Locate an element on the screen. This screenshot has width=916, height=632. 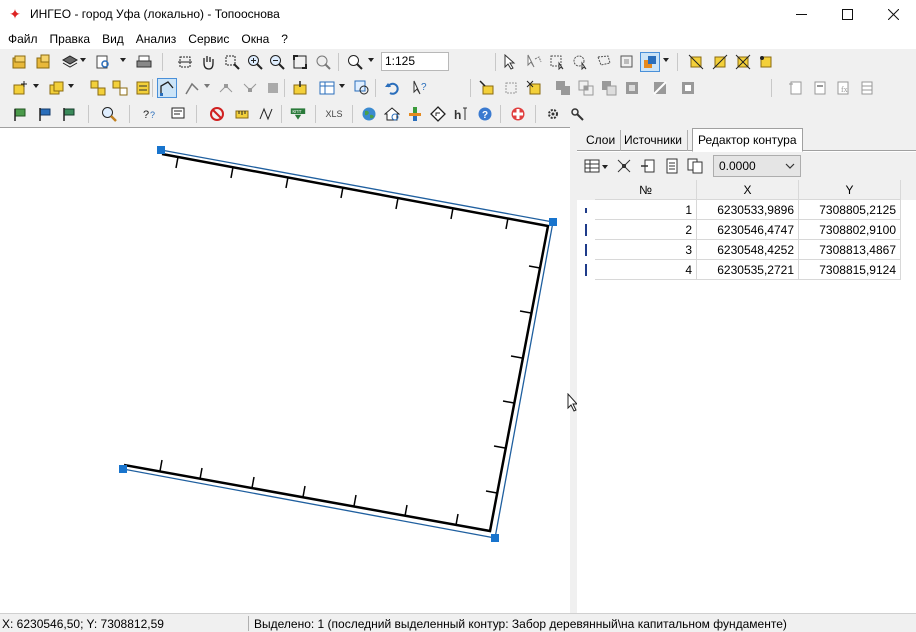
layers-button is located at coordinates (70, 62).